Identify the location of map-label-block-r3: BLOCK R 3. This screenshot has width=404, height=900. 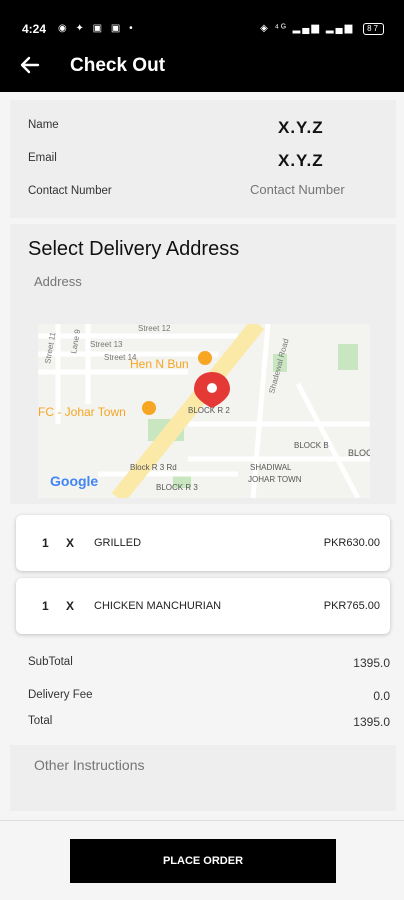
(177, 487).